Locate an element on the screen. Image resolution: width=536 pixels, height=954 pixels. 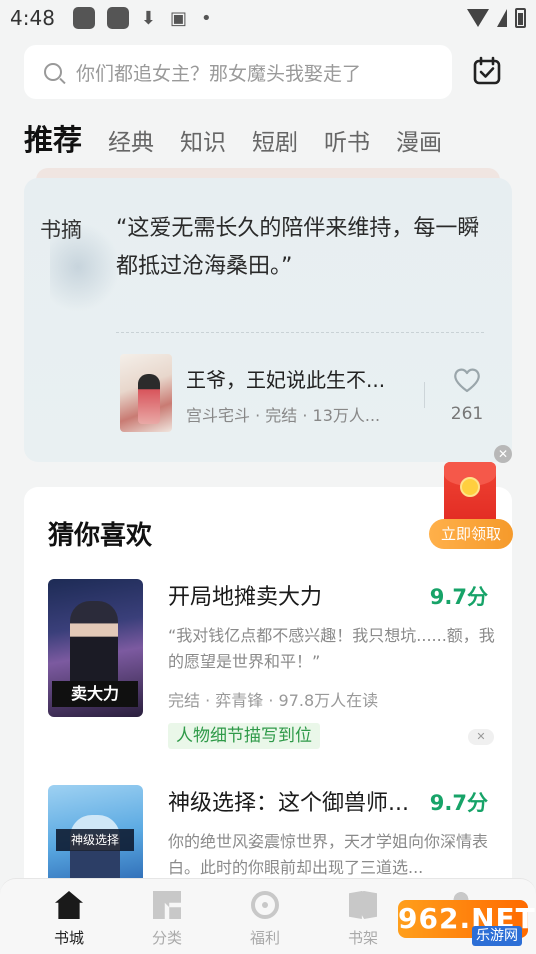
category-icon is located at coordinates (167, 905).